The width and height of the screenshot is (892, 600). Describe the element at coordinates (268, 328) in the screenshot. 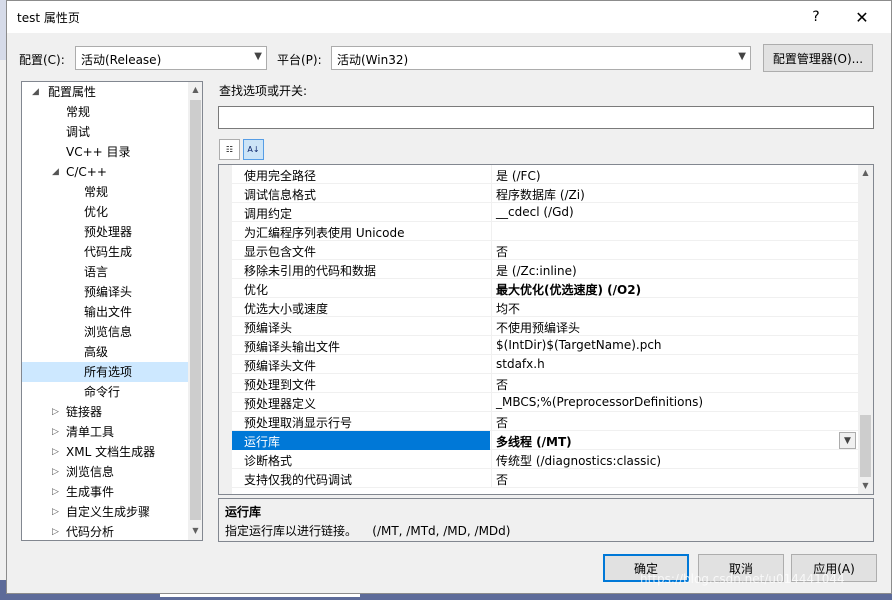

I see `property-name: 预编译头` at that location.